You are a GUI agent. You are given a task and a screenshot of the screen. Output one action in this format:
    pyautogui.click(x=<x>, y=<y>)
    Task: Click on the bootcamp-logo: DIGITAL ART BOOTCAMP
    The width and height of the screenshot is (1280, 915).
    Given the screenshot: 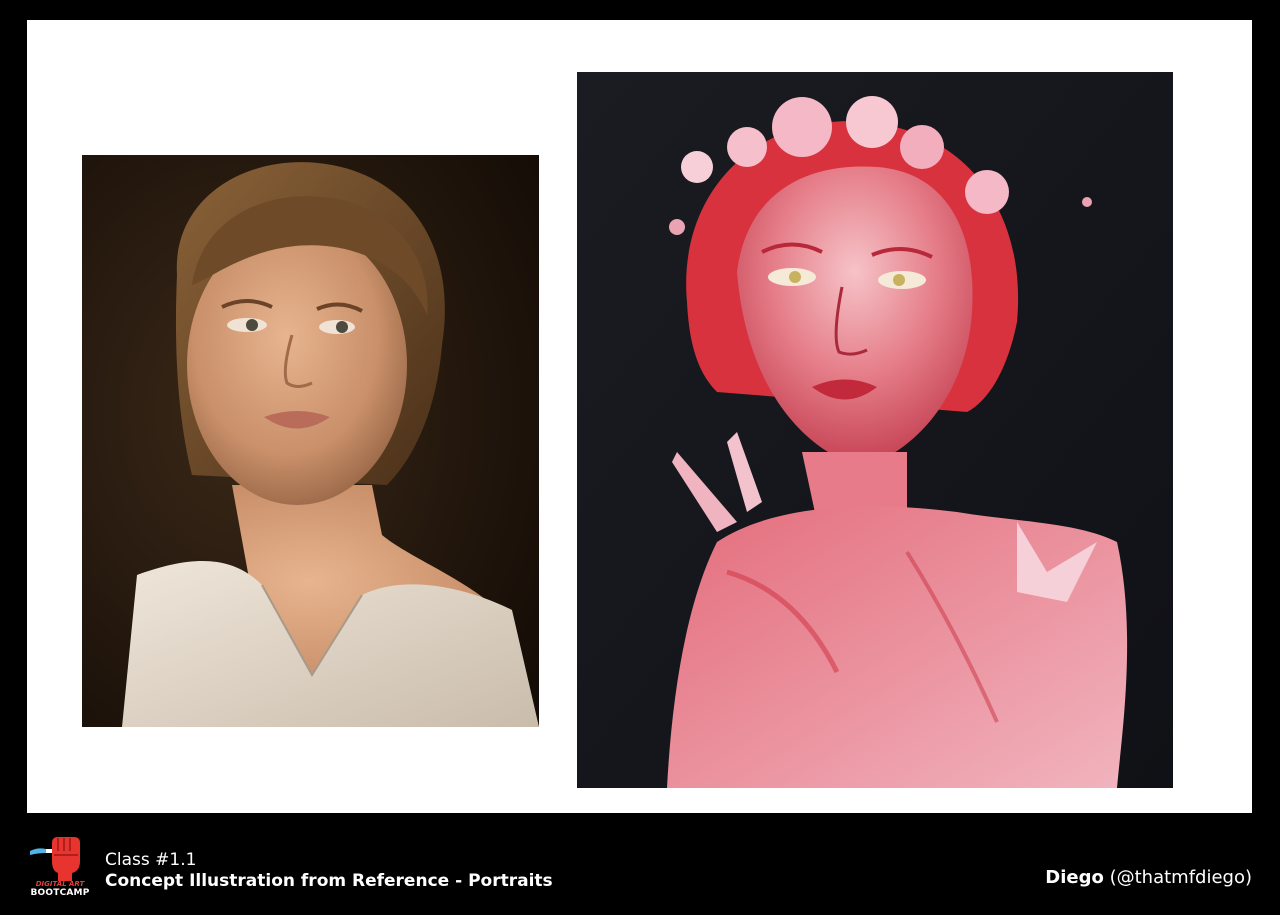 What is the action you would take?
    pyautogui.click(x=60, y=871)
    